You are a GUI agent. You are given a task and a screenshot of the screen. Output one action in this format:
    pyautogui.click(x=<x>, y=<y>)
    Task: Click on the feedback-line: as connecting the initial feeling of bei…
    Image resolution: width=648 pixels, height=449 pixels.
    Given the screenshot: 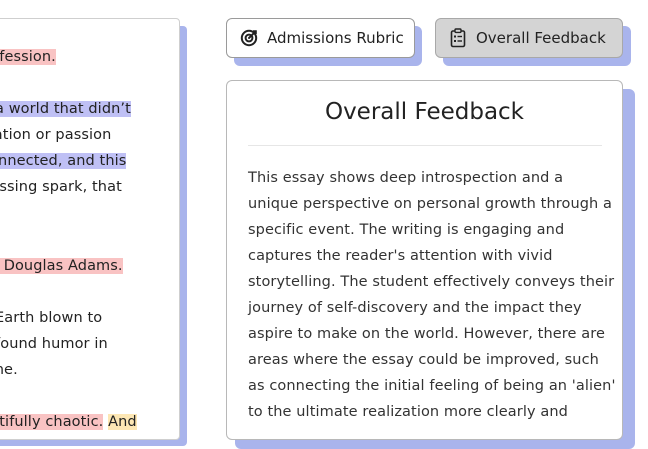 What is the action you would take?
    pyautogui.click(x=432, y=386)
    